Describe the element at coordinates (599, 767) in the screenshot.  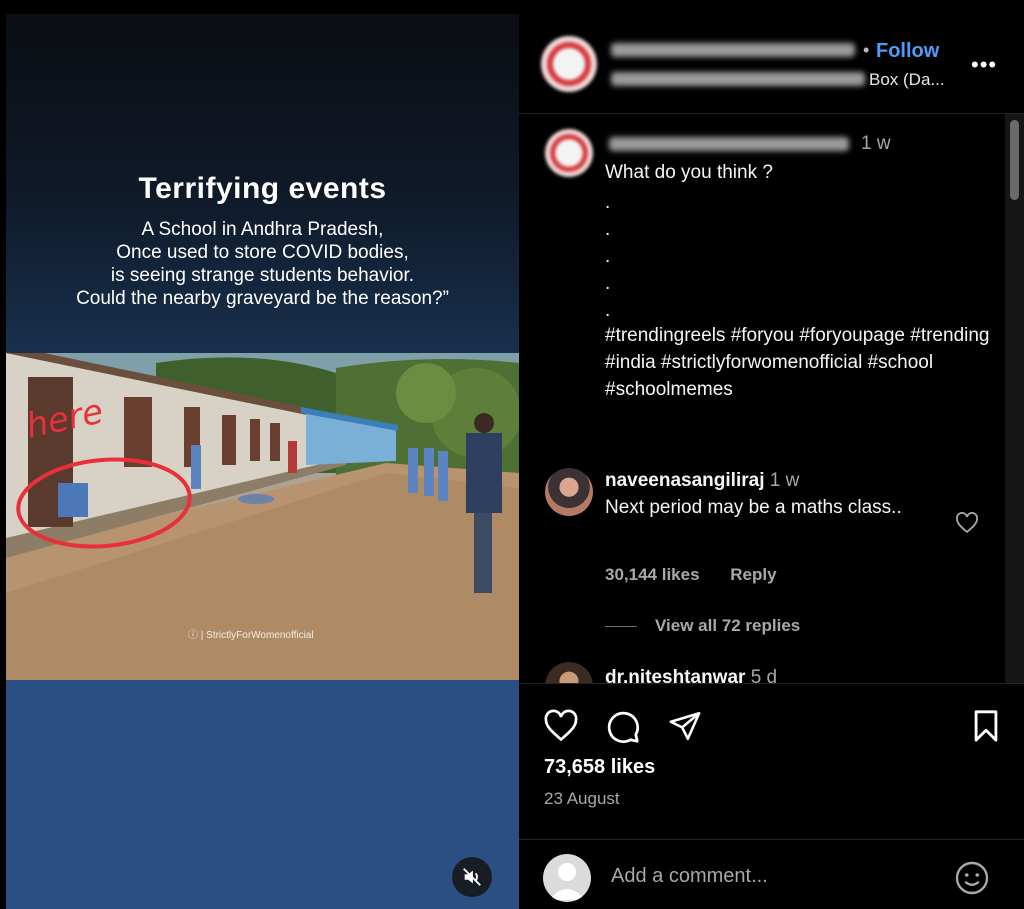
I see `post-like-count: 73,658 likes` at that location.